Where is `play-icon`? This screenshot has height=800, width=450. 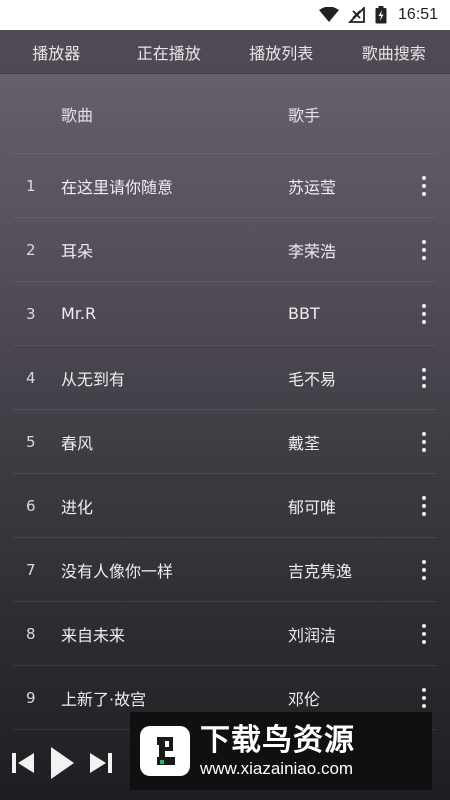
play-icon is located at coordinates (62, 763).